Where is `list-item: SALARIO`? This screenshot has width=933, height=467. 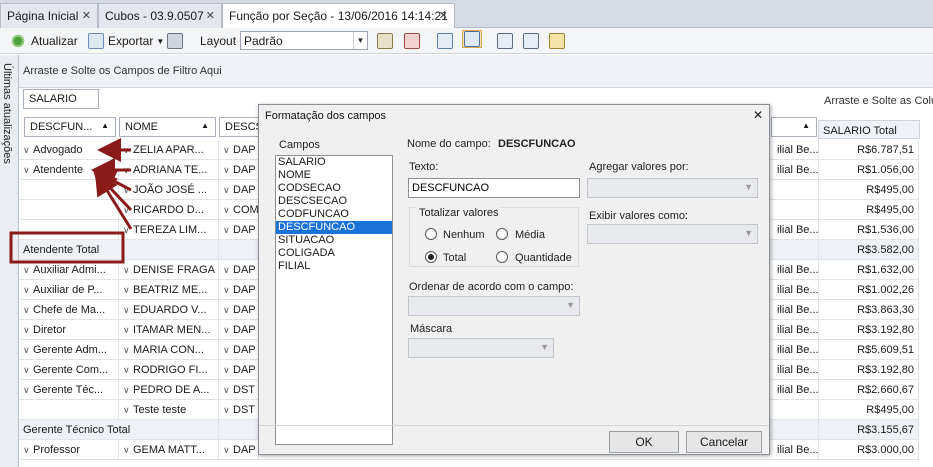
list-item: SALARIO is located at coordinates (334, 162).